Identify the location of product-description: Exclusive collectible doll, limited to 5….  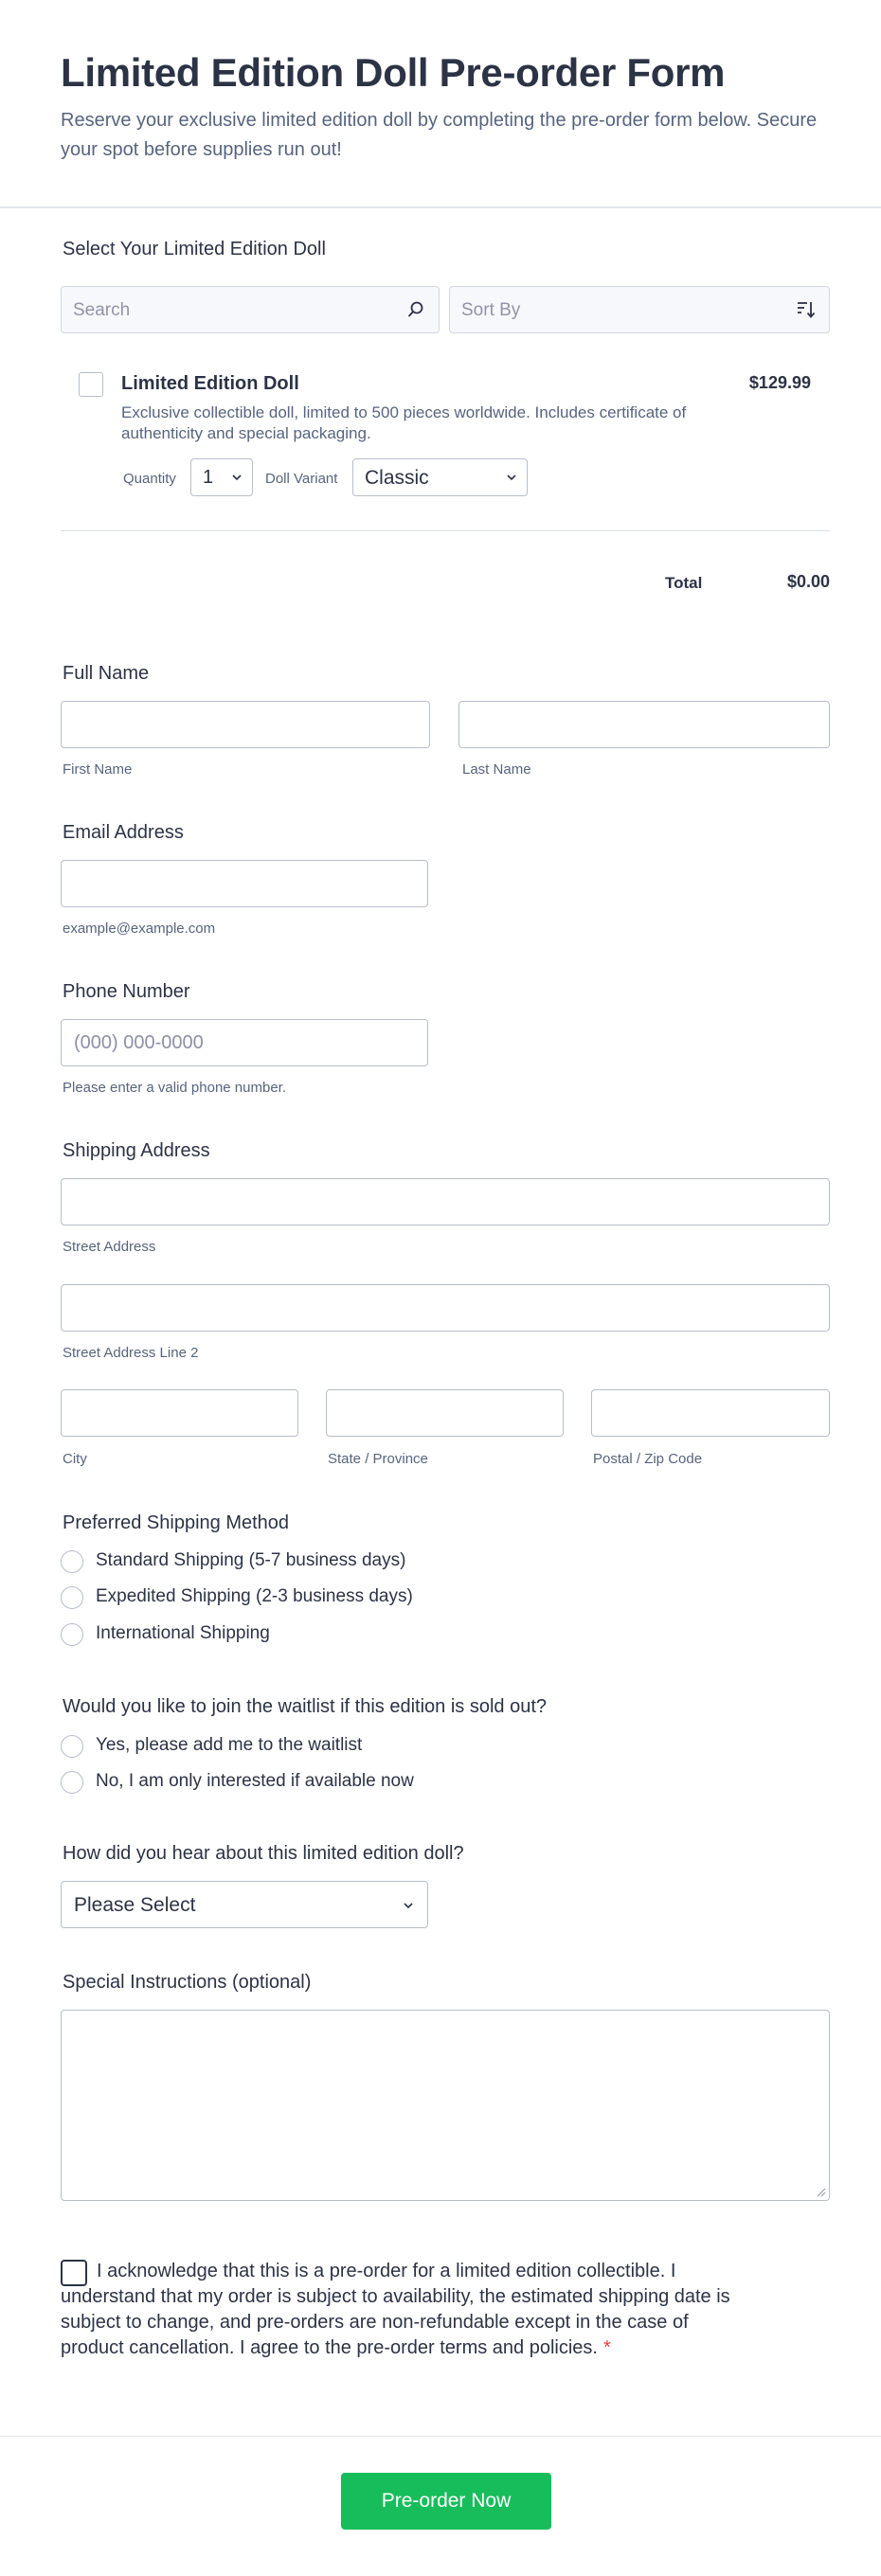
(404, 422).